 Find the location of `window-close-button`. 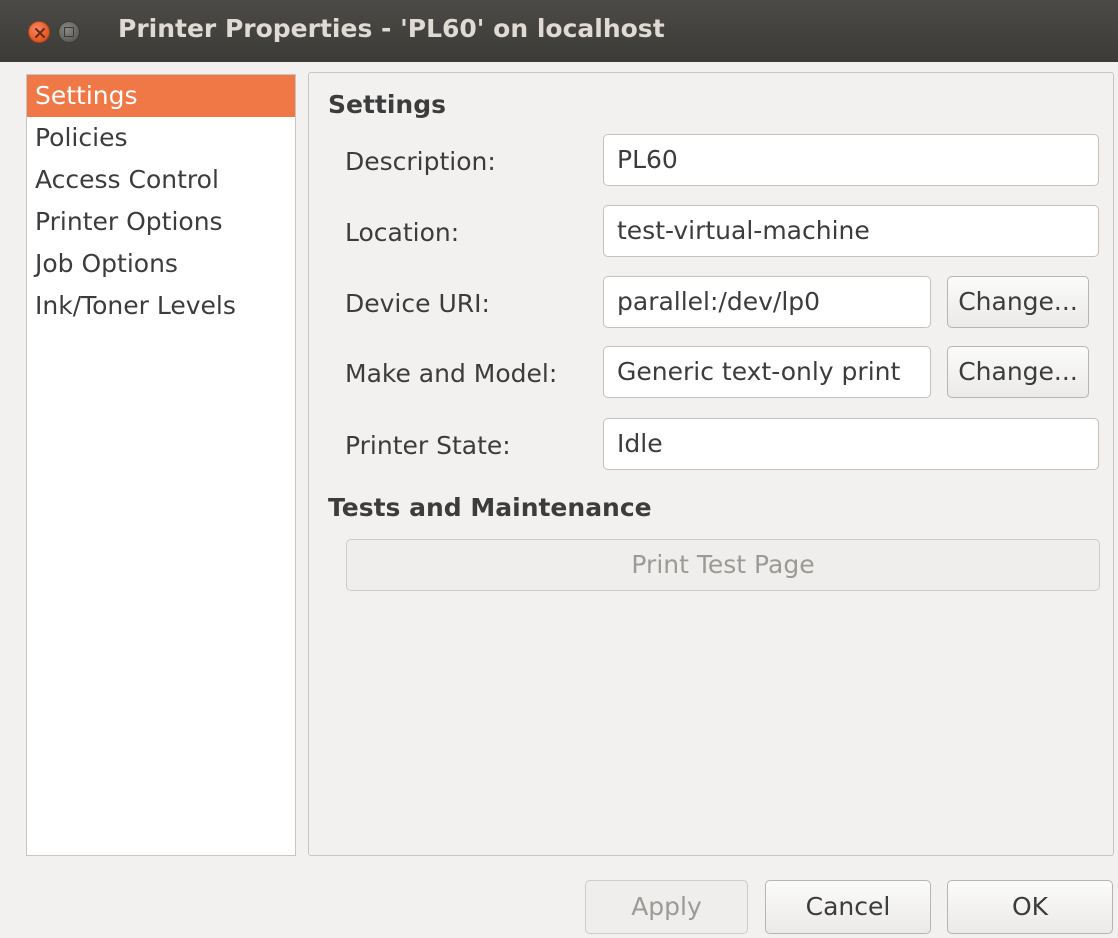

window-close-button is located at coordinates (39, 32).